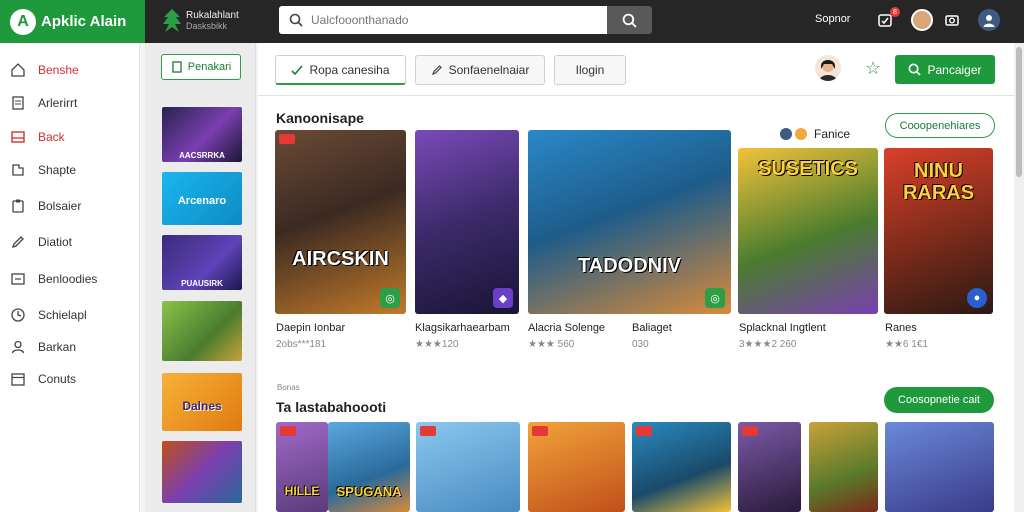 Image resolution: width=1024 pixels, height=512 pixels. I want to click on game-card: HILLE, so click(302, 467).